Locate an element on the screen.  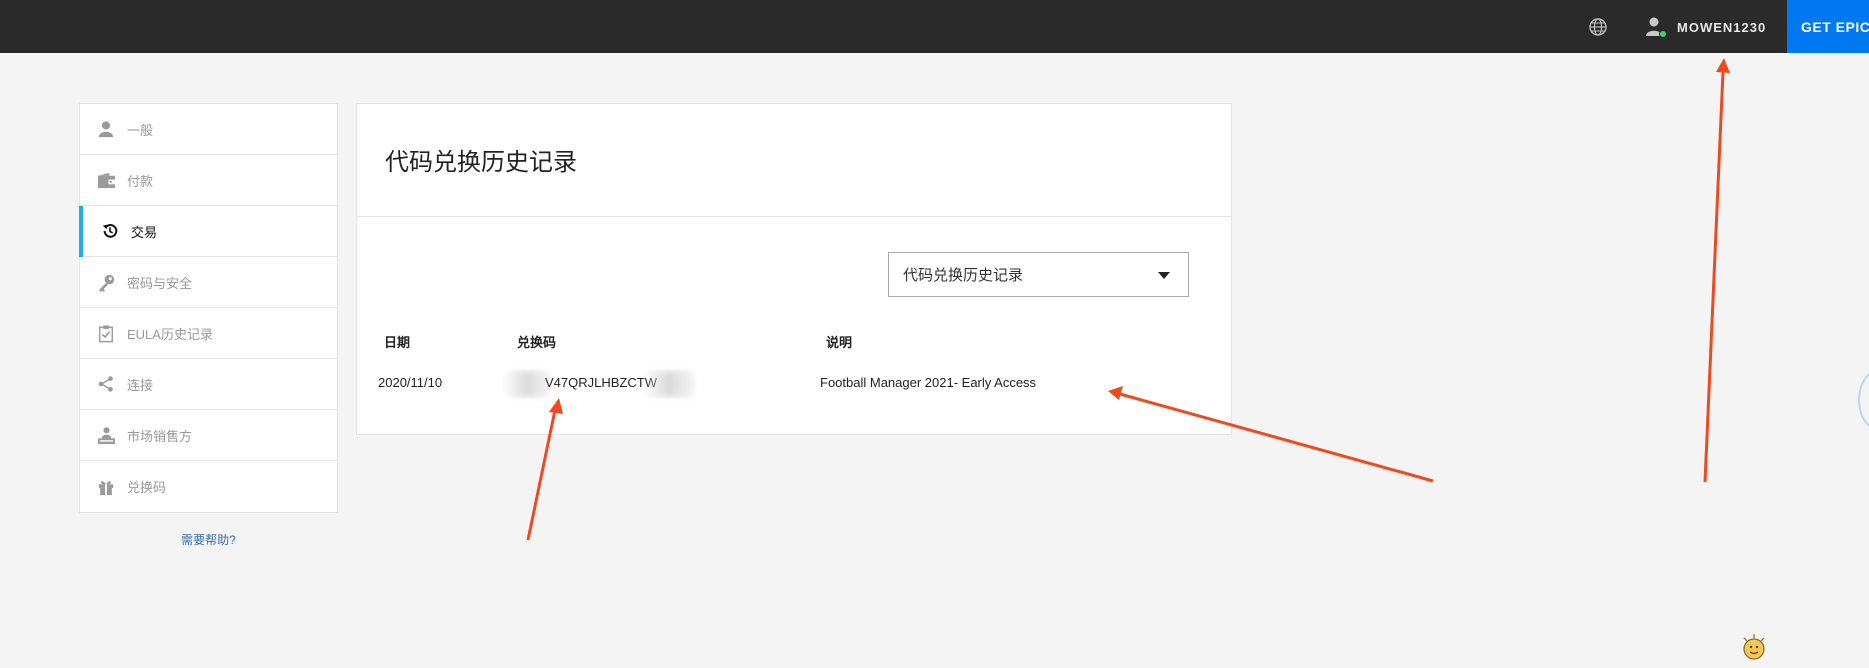
sidebar-item-label: 连接 is located at coordinates (140, 385).